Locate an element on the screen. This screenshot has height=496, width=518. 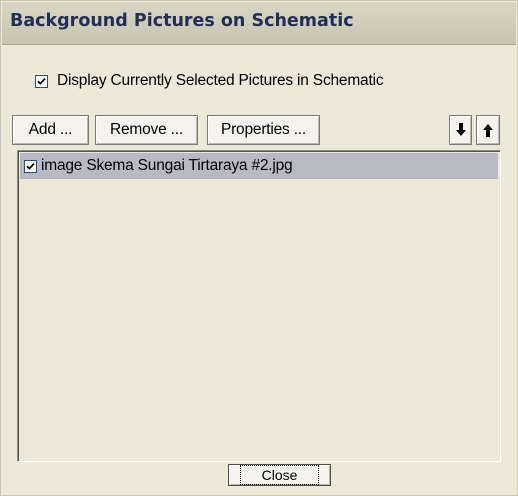
move-up-button is located at coordinates (488, 130).